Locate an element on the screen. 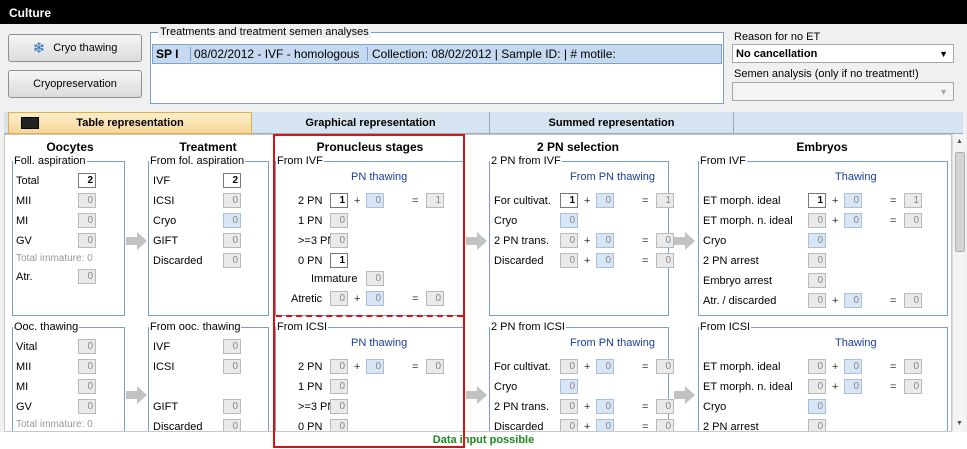 The image size is (967, 449). oocytes-ivf-panel-title: Foll. aspiration is located at coordinates (50, 161).